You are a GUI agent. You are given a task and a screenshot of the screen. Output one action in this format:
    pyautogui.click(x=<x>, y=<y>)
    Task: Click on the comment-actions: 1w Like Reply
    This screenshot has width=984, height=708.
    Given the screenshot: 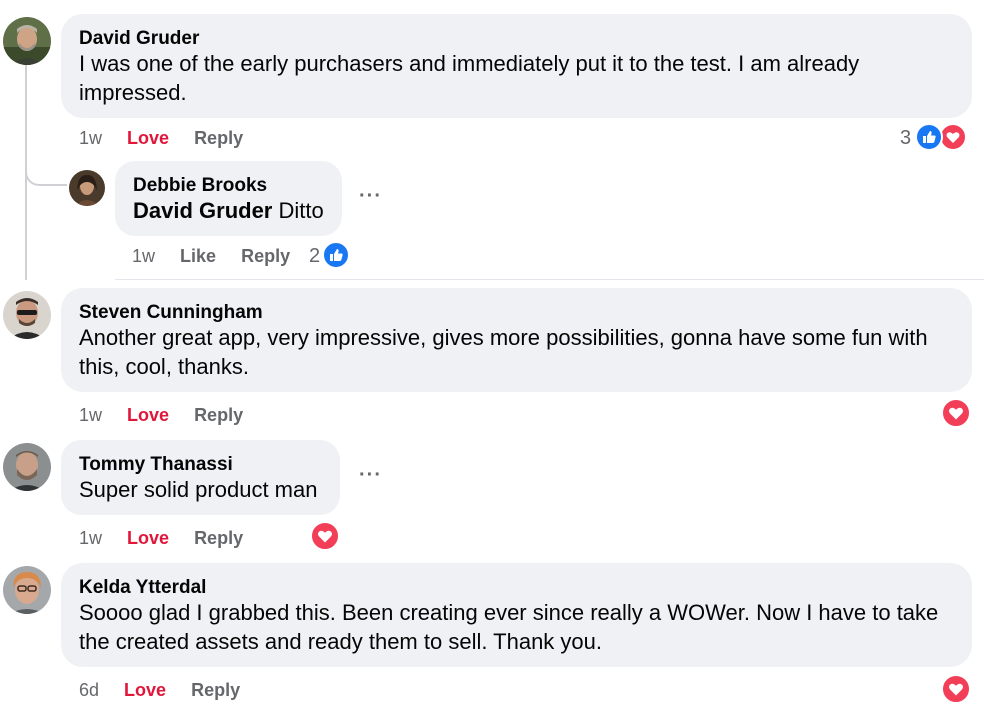 What is the action you would take?
    pyautogui.click(x=211, y=256)
    